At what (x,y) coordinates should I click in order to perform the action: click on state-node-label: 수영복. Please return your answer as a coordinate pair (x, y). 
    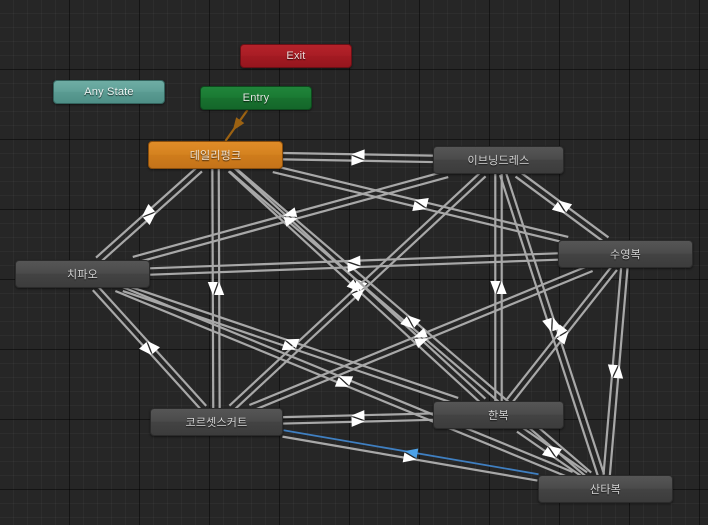
    Looking at the image, I should click on (625, 255).